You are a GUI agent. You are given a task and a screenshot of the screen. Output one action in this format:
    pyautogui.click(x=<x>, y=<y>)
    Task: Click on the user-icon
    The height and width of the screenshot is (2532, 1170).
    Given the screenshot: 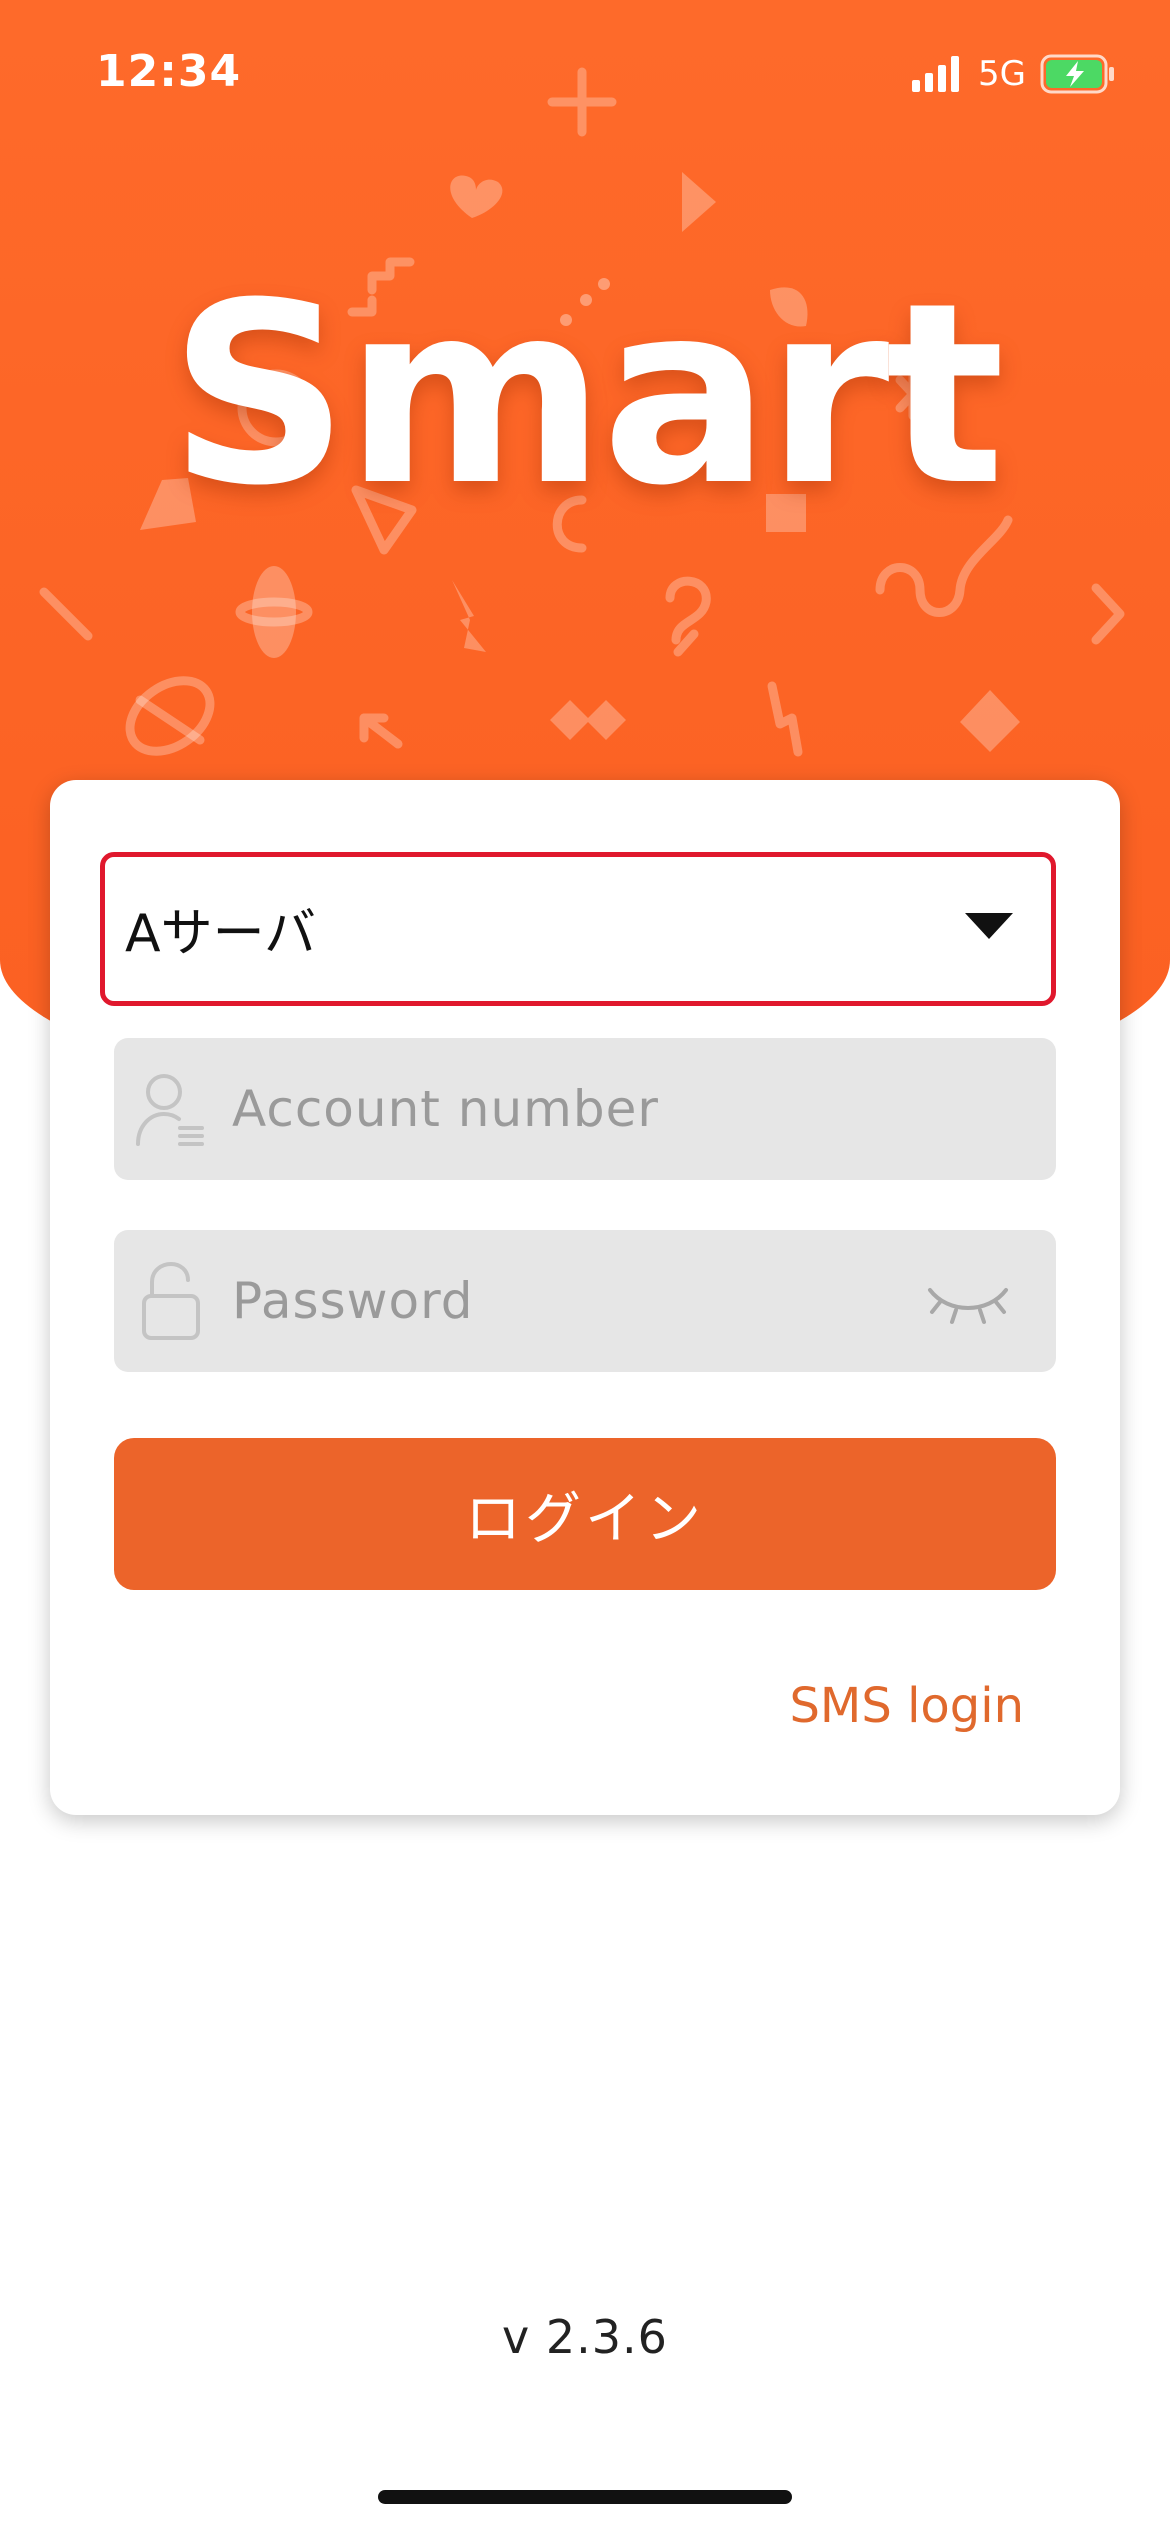 What is the action you would take?
    pyautogui.click(x=170, y=1110)
    